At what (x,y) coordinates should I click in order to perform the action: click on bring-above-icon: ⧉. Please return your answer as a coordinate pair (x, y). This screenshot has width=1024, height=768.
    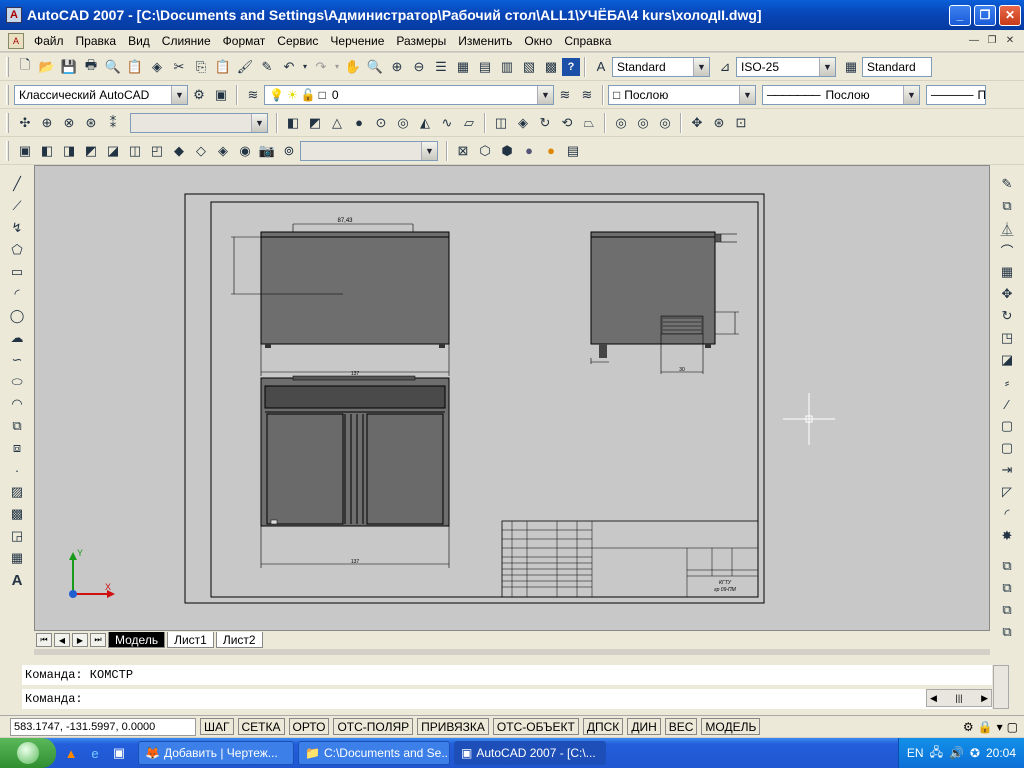
    Looking at the image, I should click on (1007, 632).